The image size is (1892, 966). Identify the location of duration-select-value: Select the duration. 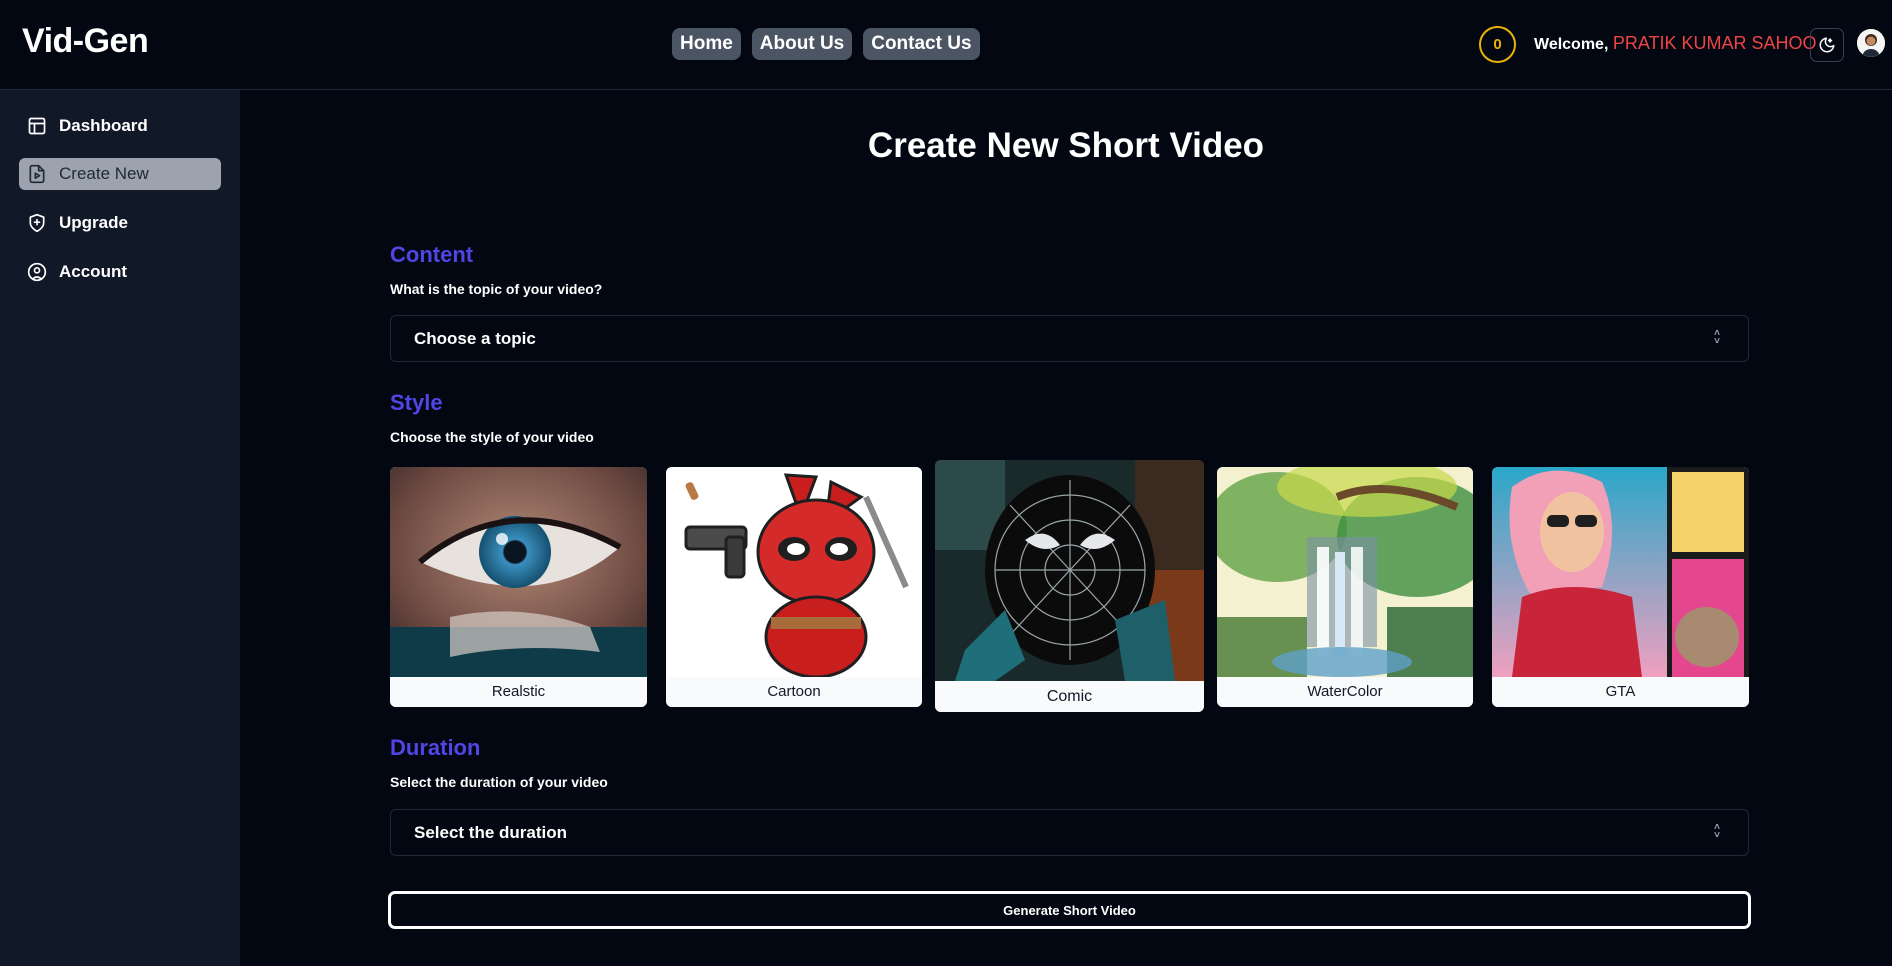
(491, 832).